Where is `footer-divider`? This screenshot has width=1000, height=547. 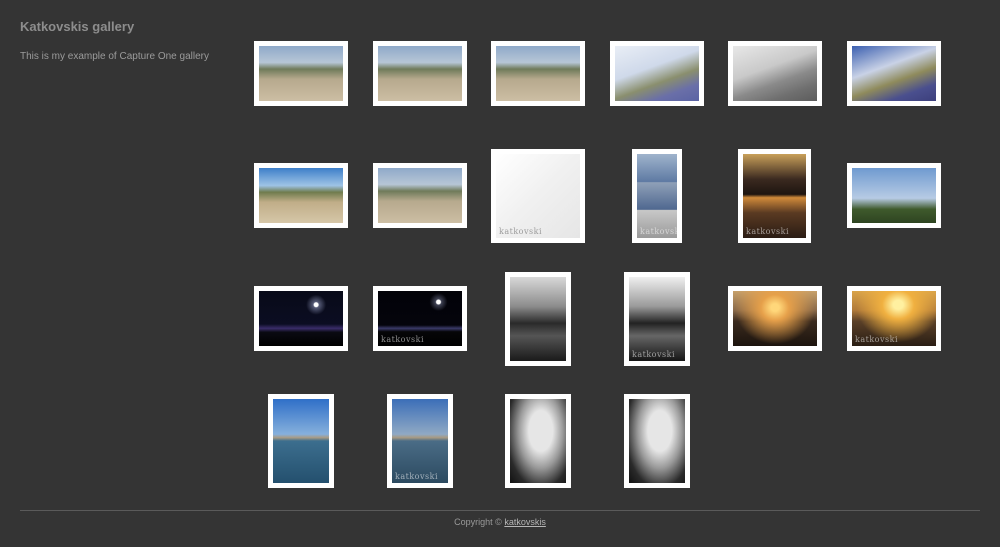 footer-divider is located at coordinates (500, 510).